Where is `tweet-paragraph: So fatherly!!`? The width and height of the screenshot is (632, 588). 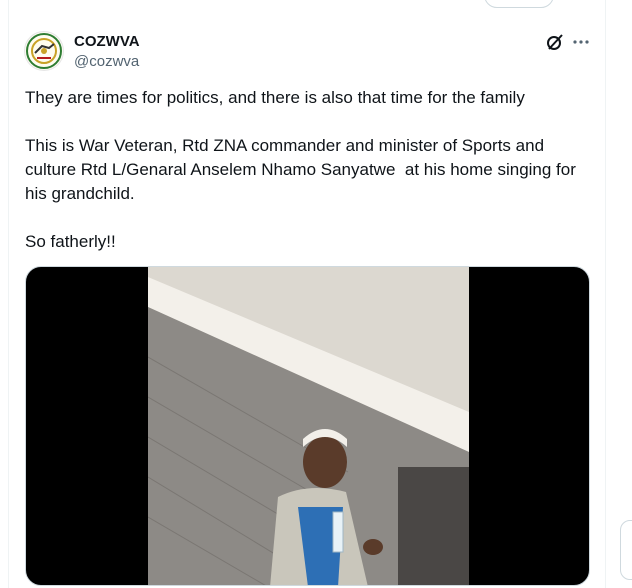 tweet-paragraph: So fatherly!! is located at coordinates (70, 241).